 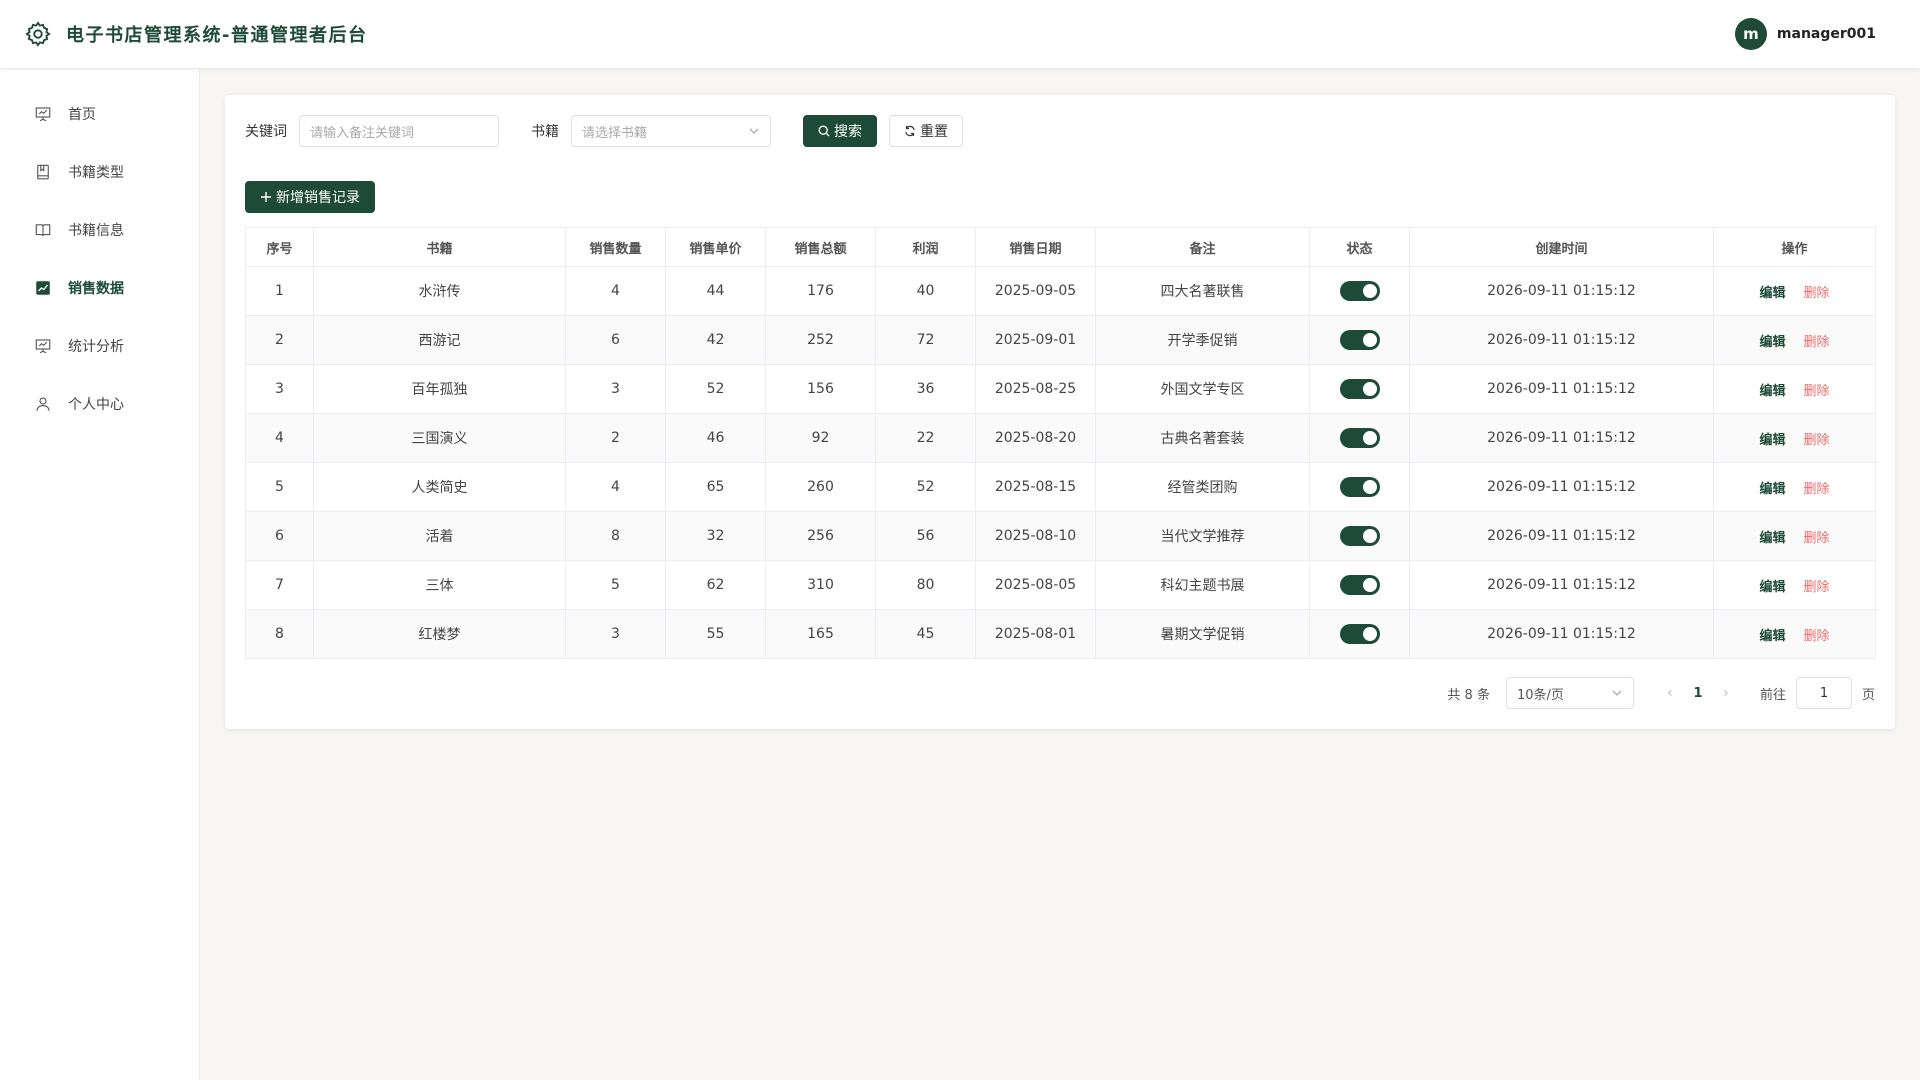 What do you see at coordinates (279, 340) in the screenshot?
I see `cell-no: 2` at bounding box center [279, 340].